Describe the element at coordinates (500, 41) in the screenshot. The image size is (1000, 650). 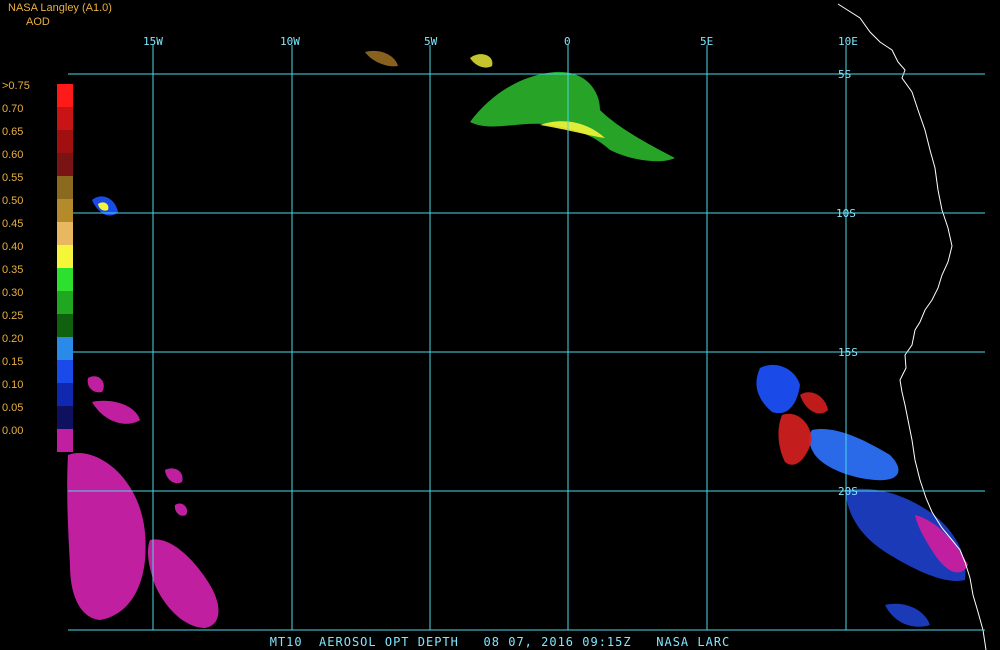
I see `longitude-labels: 15W 10W 5W 0 5E 10E` at that location.